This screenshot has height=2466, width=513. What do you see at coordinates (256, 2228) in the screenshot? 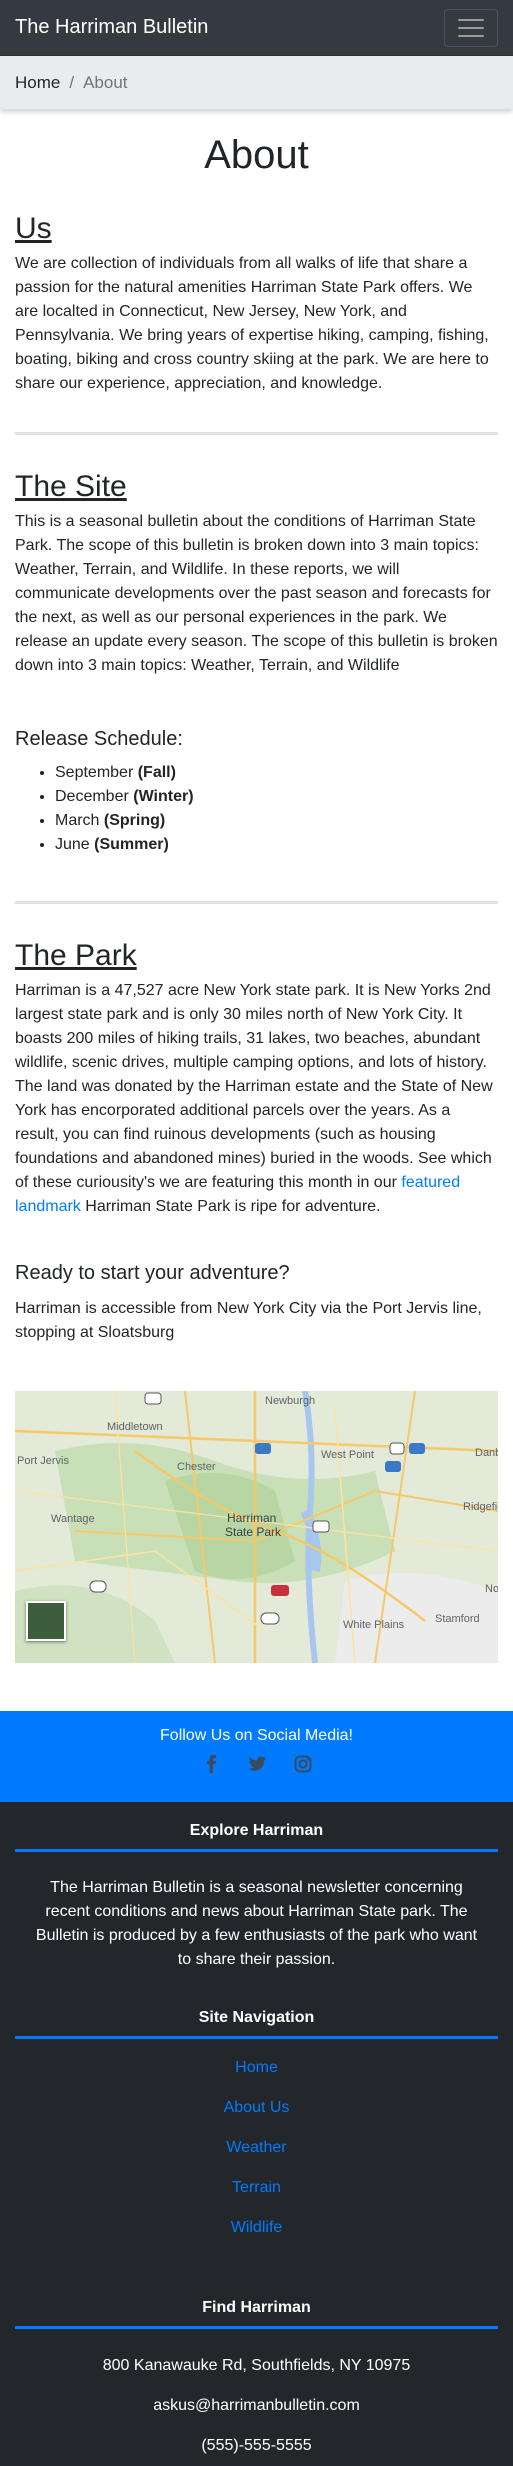
I see `footer-link-wildlife: Wildlife` at bounding box center [256, 2228].